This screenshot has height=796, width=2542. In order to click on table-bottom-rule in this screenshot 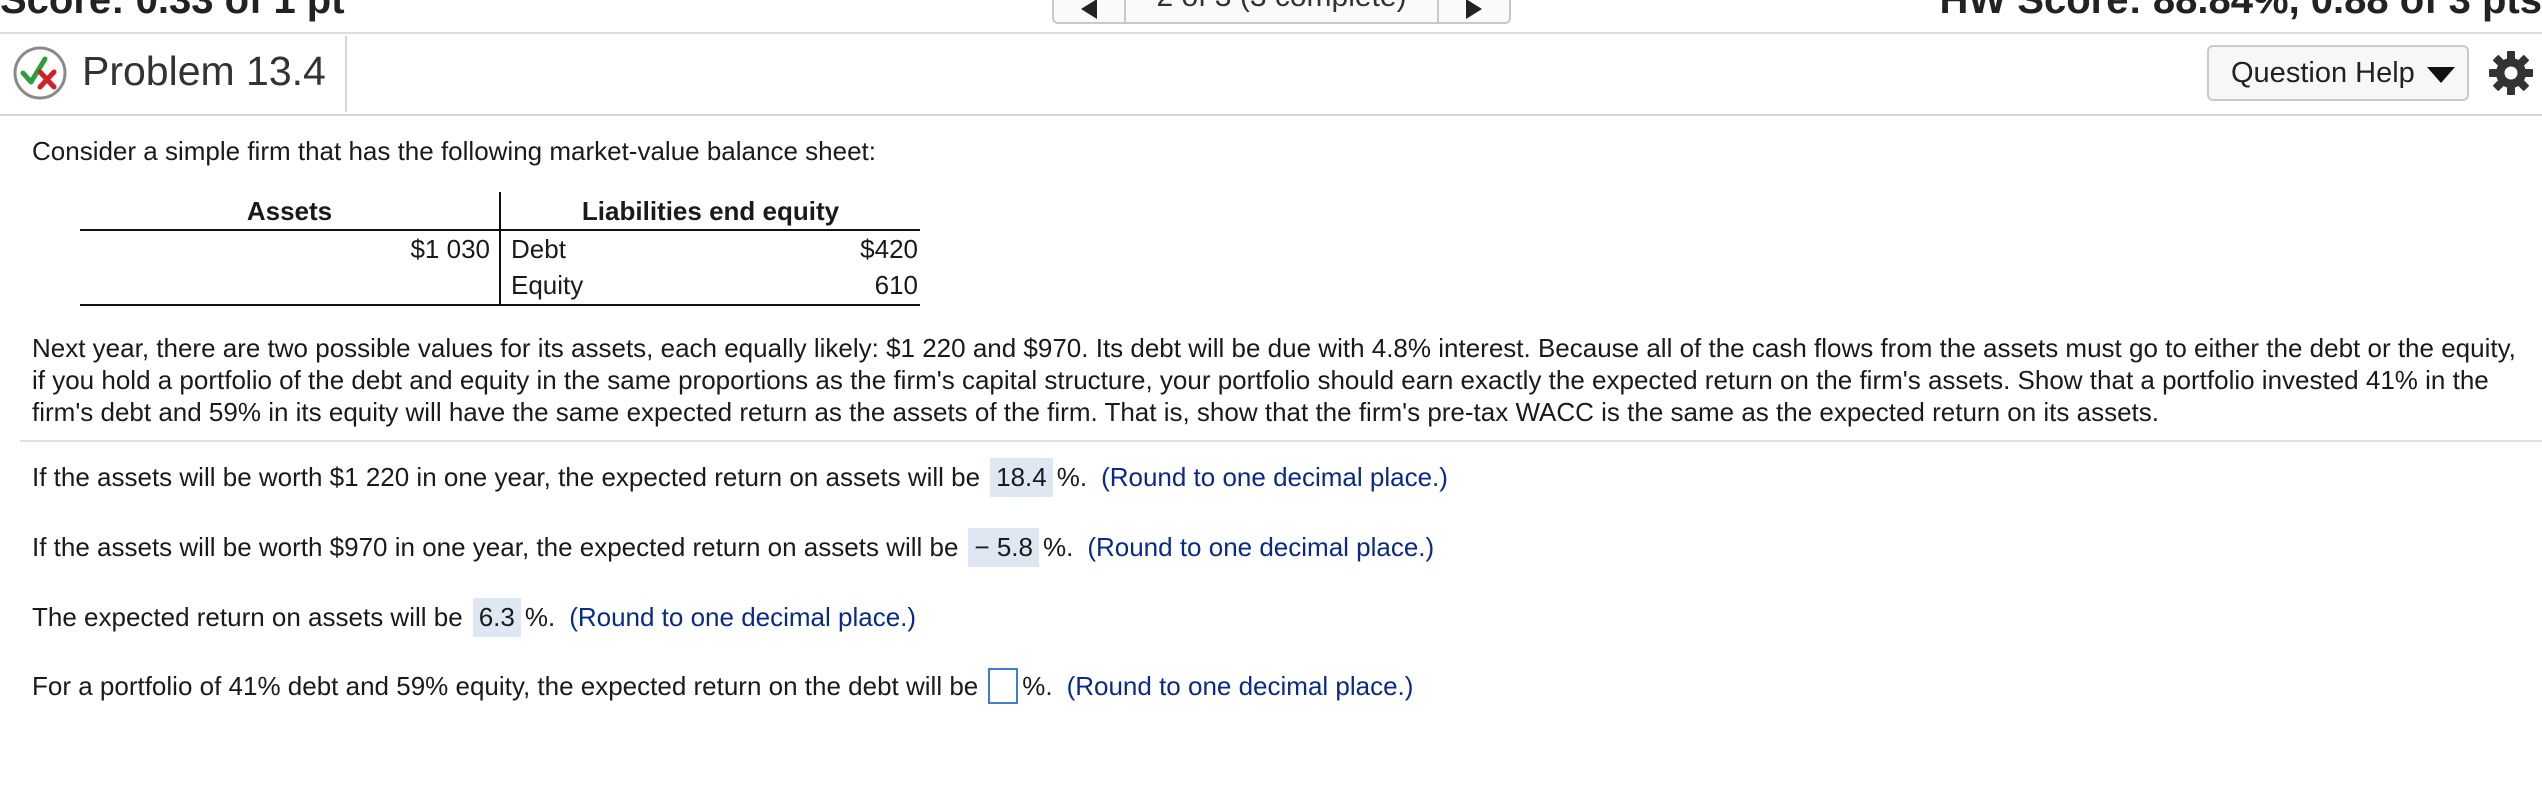, I will do `click(500, 305)`.